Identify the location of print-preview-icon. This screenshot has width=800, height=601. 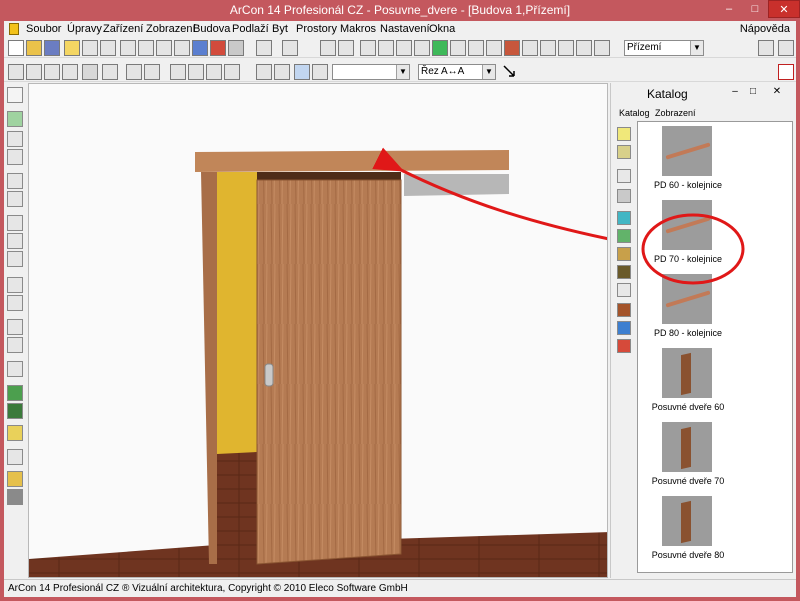
(108, 48).